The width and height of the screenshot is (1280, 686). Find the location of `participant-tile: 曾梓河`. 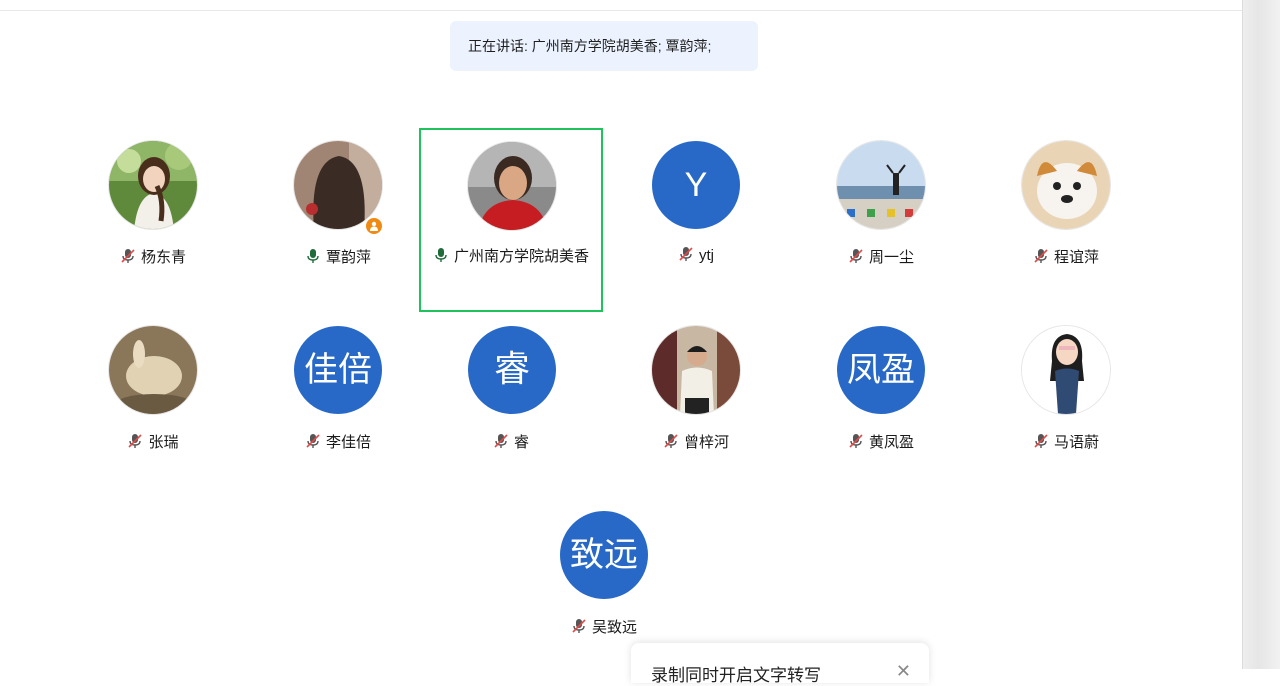

participant-tile: 曾梓河 is located at coordinates (696, 407).